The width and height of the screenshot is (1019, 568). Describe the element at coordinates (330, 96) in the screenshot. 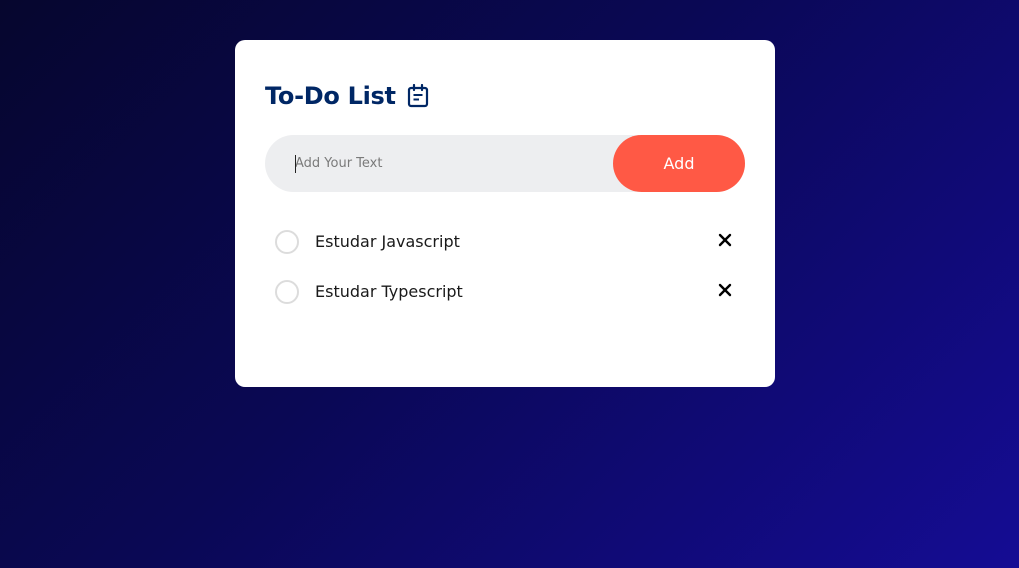

I see `page-title: To-Do List` at that location.